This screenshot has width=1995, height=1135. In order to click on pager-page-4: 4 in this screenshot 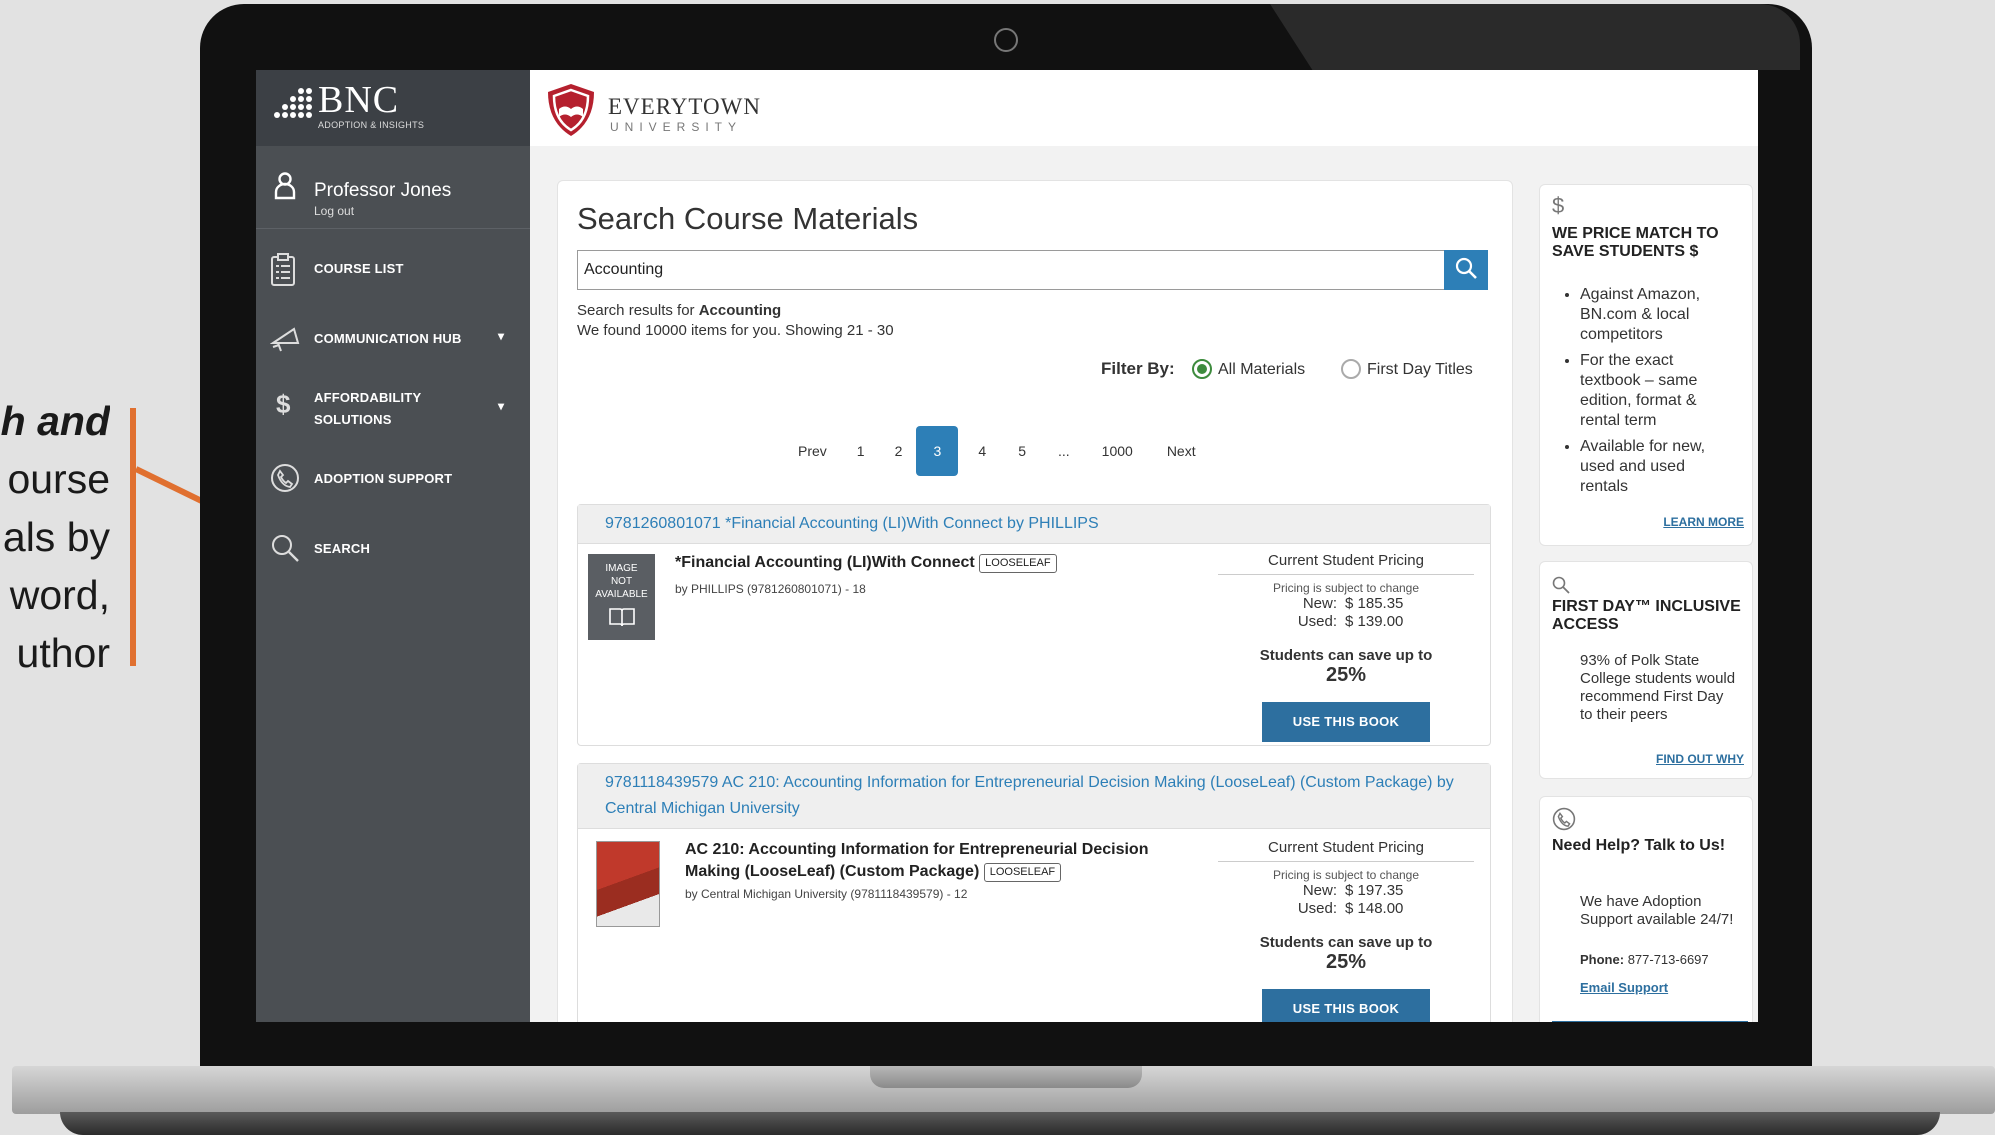, I will do `click(982, 451)`.